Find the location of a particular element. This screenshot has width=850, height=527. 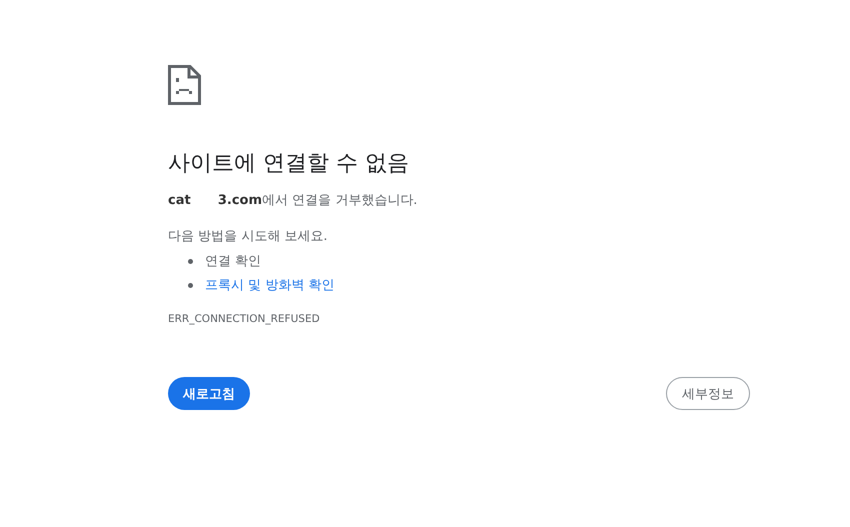

suggestion-text: 연결 확인 is located at coordinates (233, 261).